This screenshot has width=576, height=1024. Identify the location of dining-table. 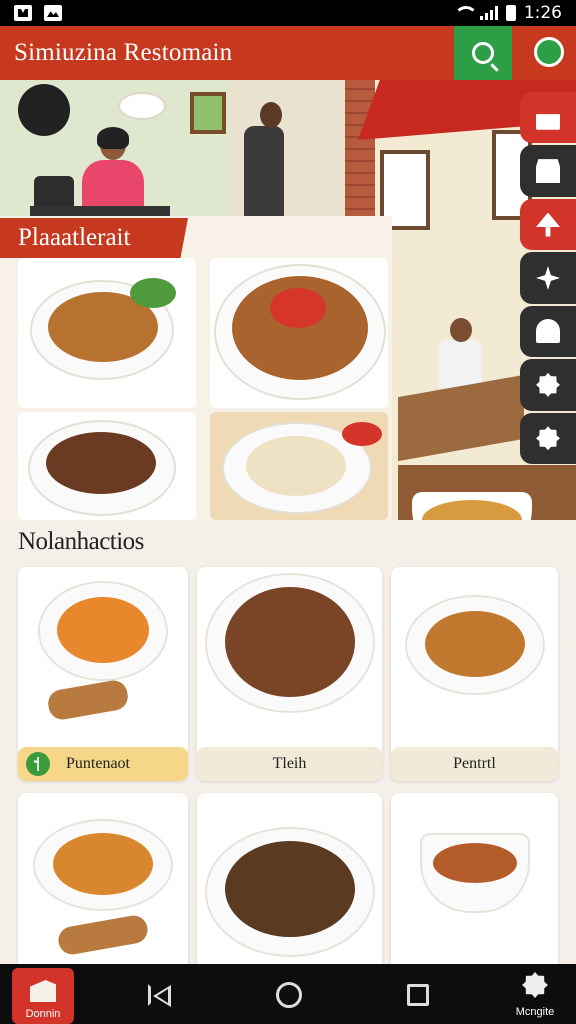
(461, 418).